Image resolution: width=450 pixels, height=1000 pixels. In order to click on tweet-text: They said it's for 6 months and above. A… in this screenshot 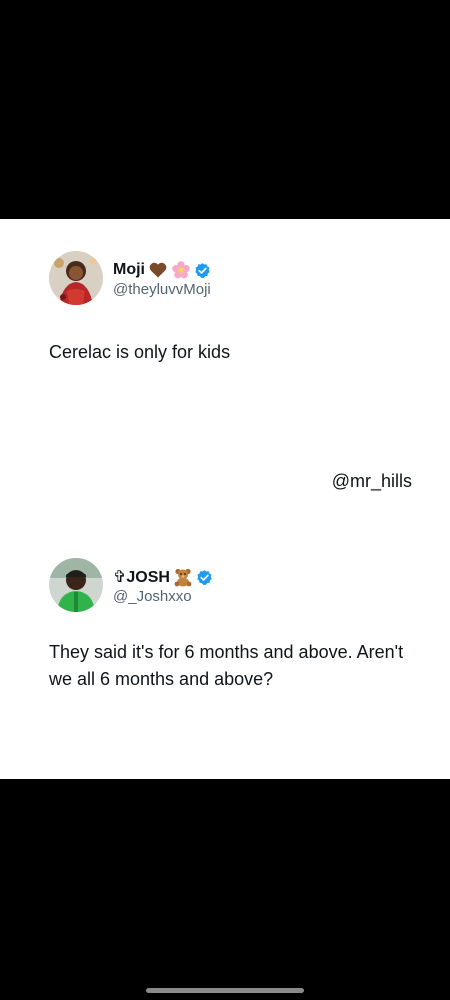, I will do `click(226, 665)`.